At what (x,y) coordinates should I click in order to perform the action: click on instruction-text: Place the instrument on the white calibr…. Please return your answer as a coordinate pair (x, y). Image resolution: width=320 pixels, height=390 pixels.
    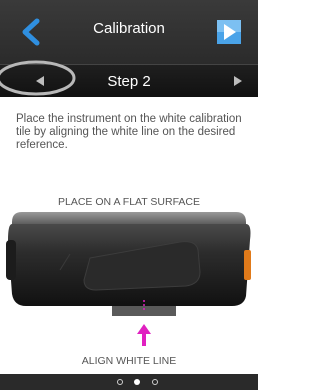
    Looking at the image, I should click on (129, 132).